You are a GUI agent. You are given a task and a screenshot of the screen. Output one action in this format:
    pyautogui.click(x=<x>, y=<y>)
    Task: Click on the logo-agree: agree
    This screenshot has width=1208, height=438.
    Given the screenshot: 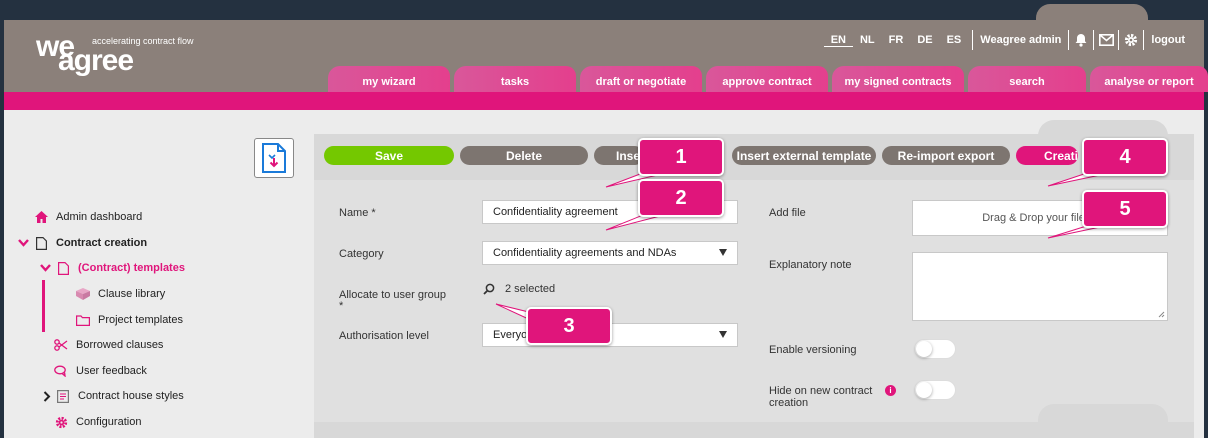 What is the action you would take?
    pyautogui.click(x=96, y=60)
    